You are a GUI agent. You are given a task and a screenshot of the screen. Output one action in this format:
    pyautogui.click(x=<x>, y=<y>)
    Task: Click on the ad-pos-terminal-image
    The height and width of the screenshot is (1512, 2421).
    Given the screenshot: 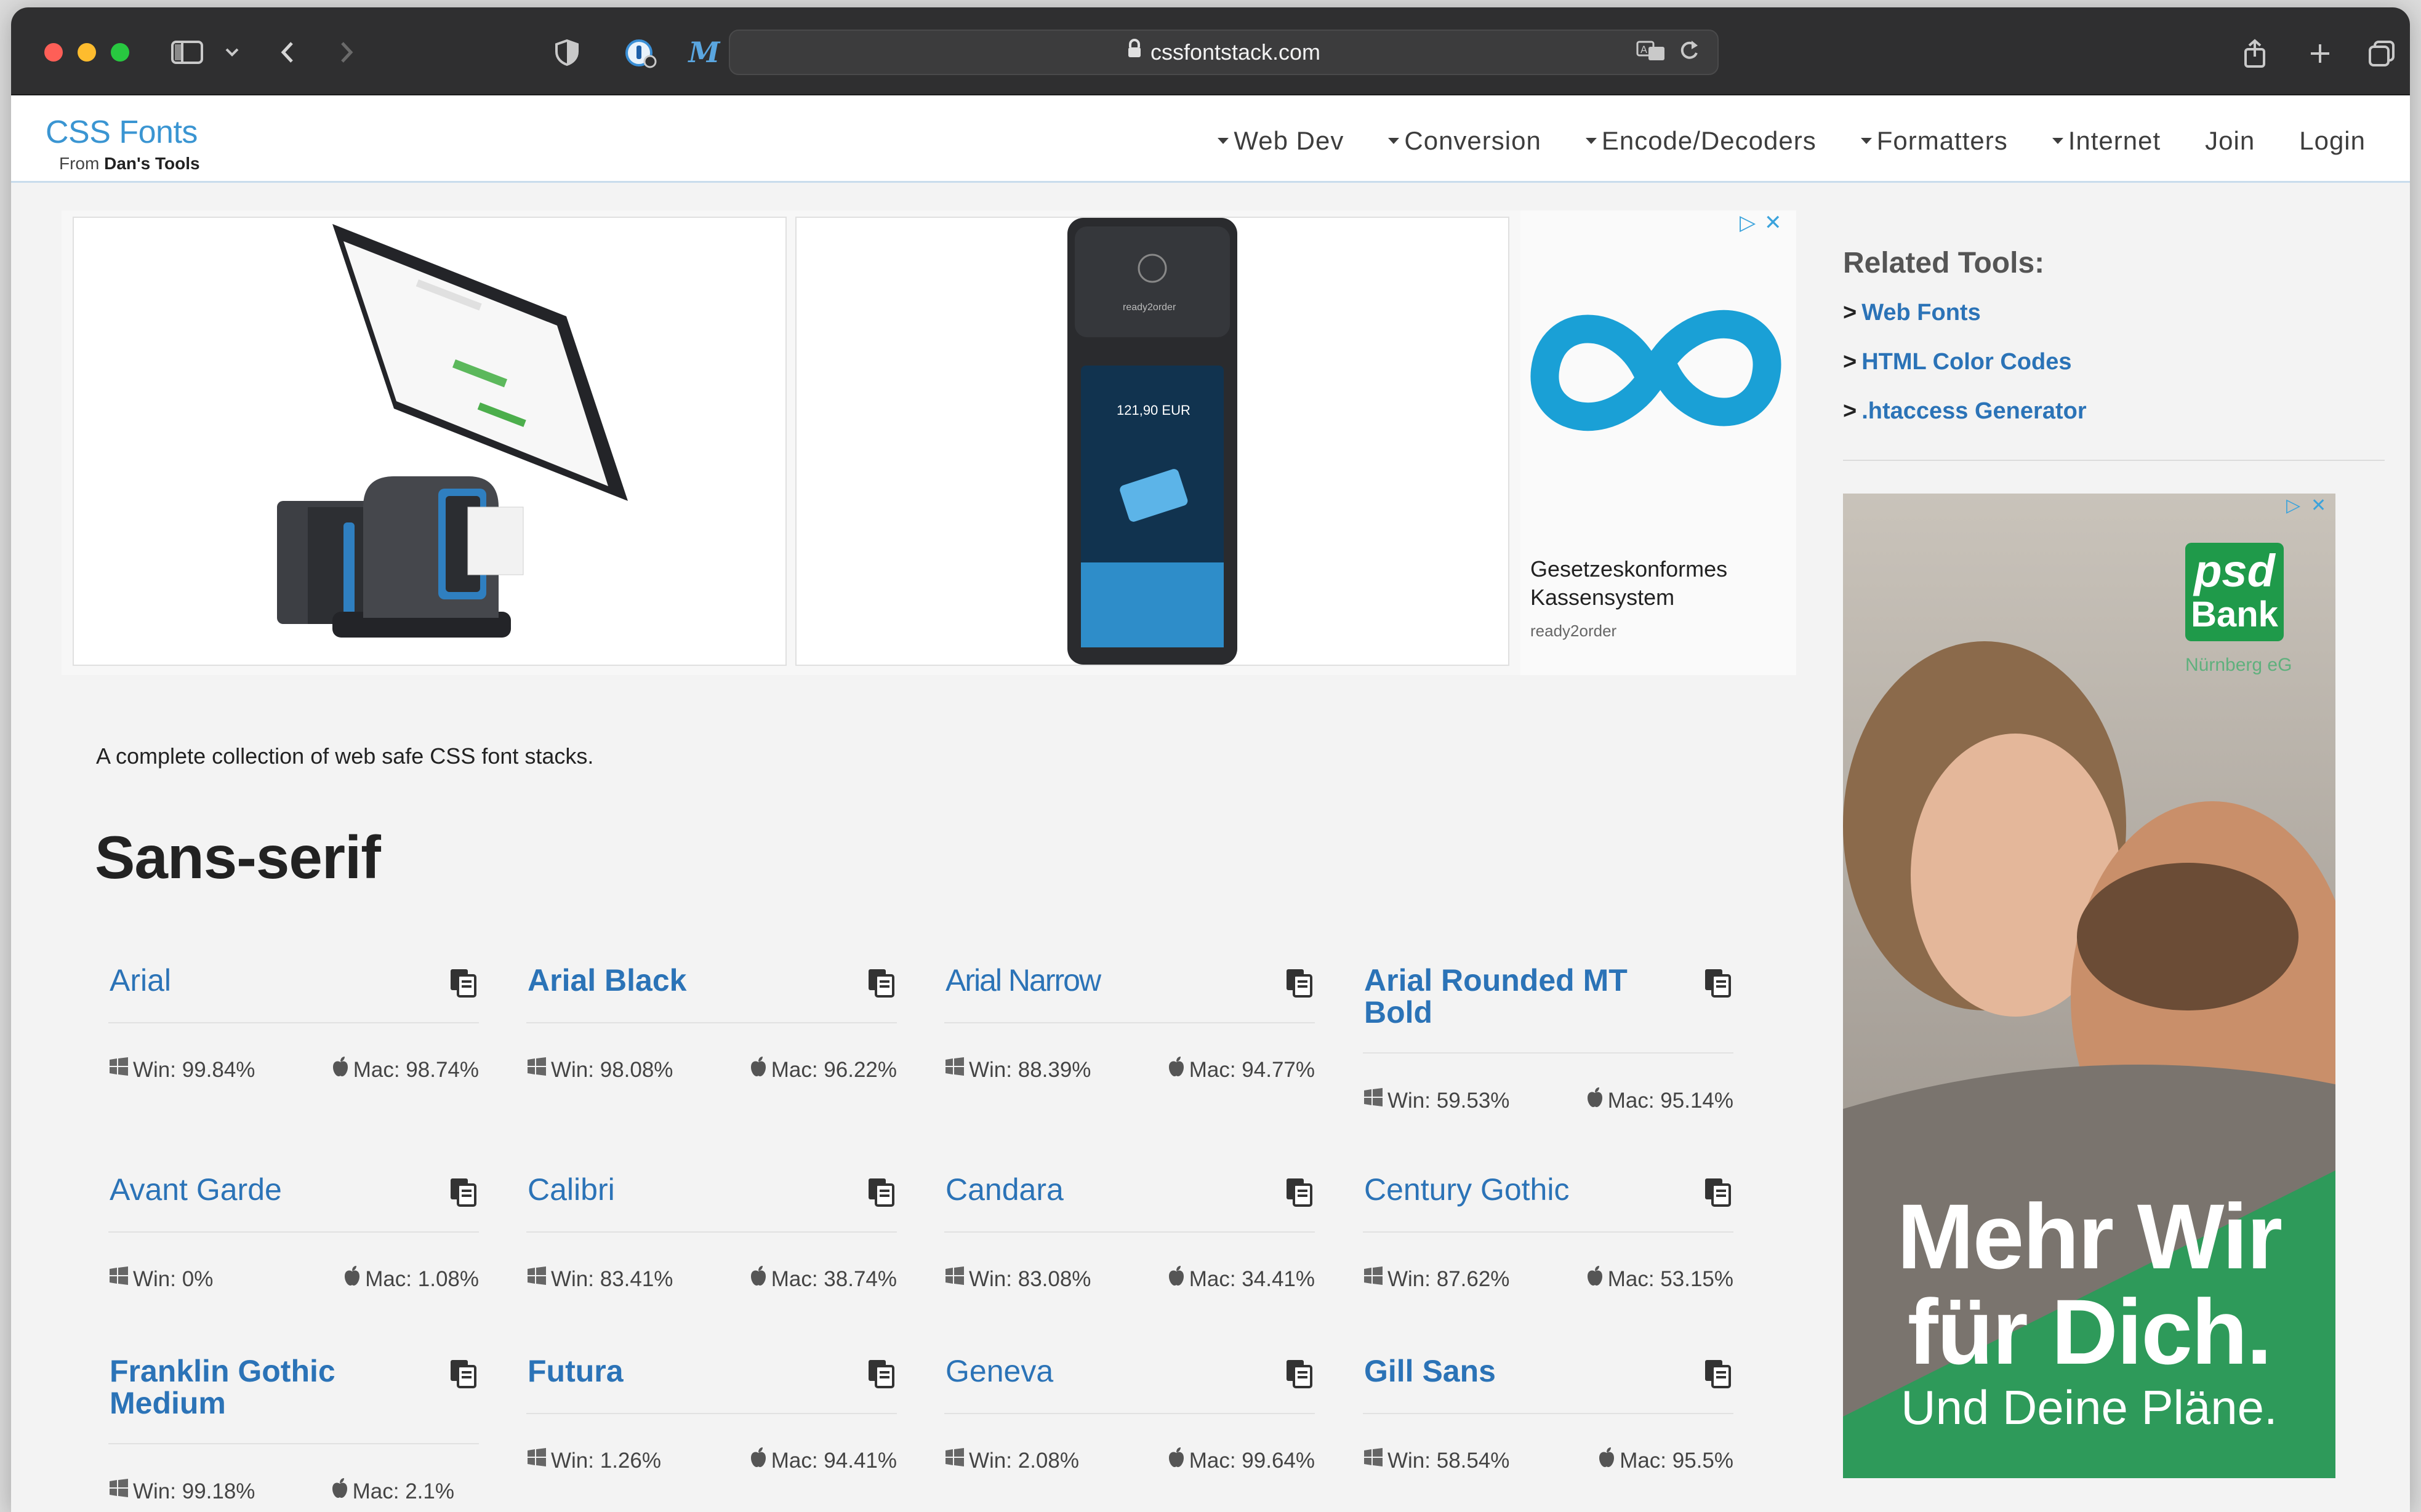 What is the action you would take?
    pyautogui.click(x=430, y=441)
    